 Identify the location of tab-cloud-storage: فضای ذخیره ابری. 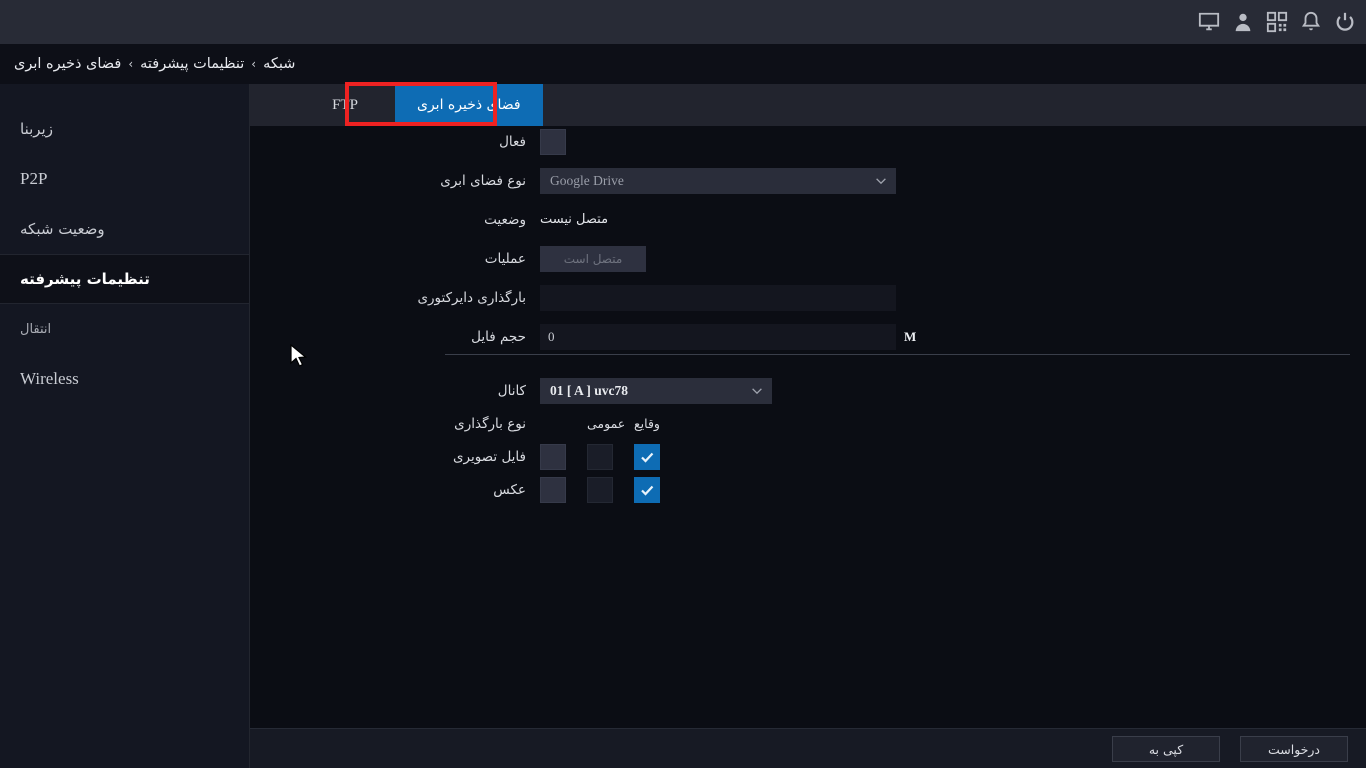
(469, 105).